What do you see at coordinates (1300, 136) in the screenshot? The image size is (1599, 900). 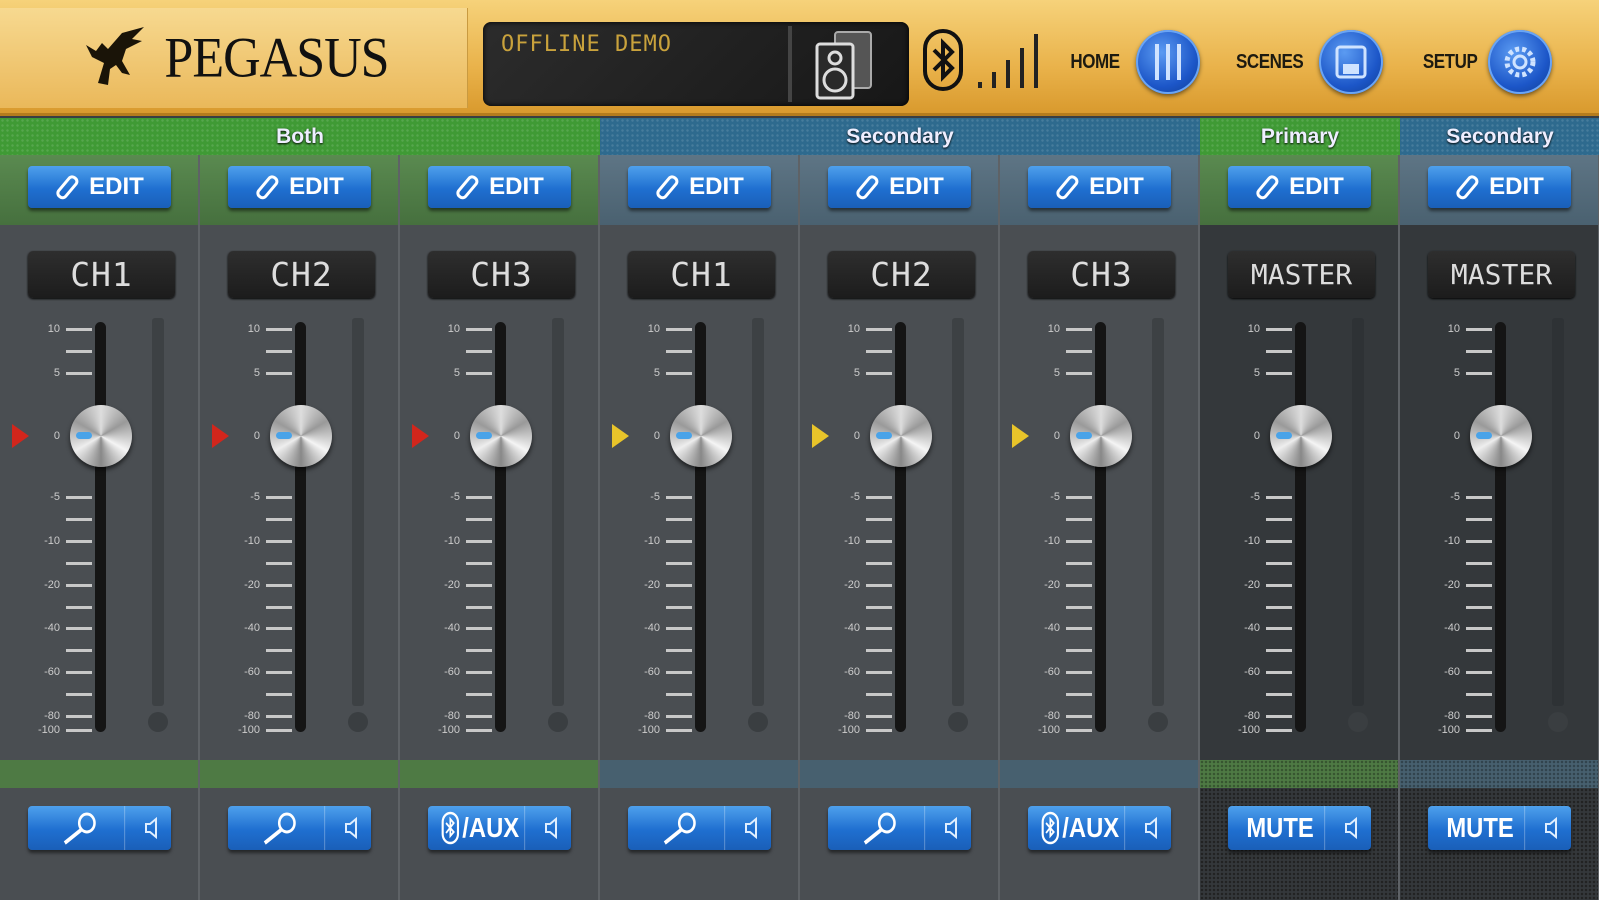 I see `group-header: Primary` at bounding box center [1300, 136].